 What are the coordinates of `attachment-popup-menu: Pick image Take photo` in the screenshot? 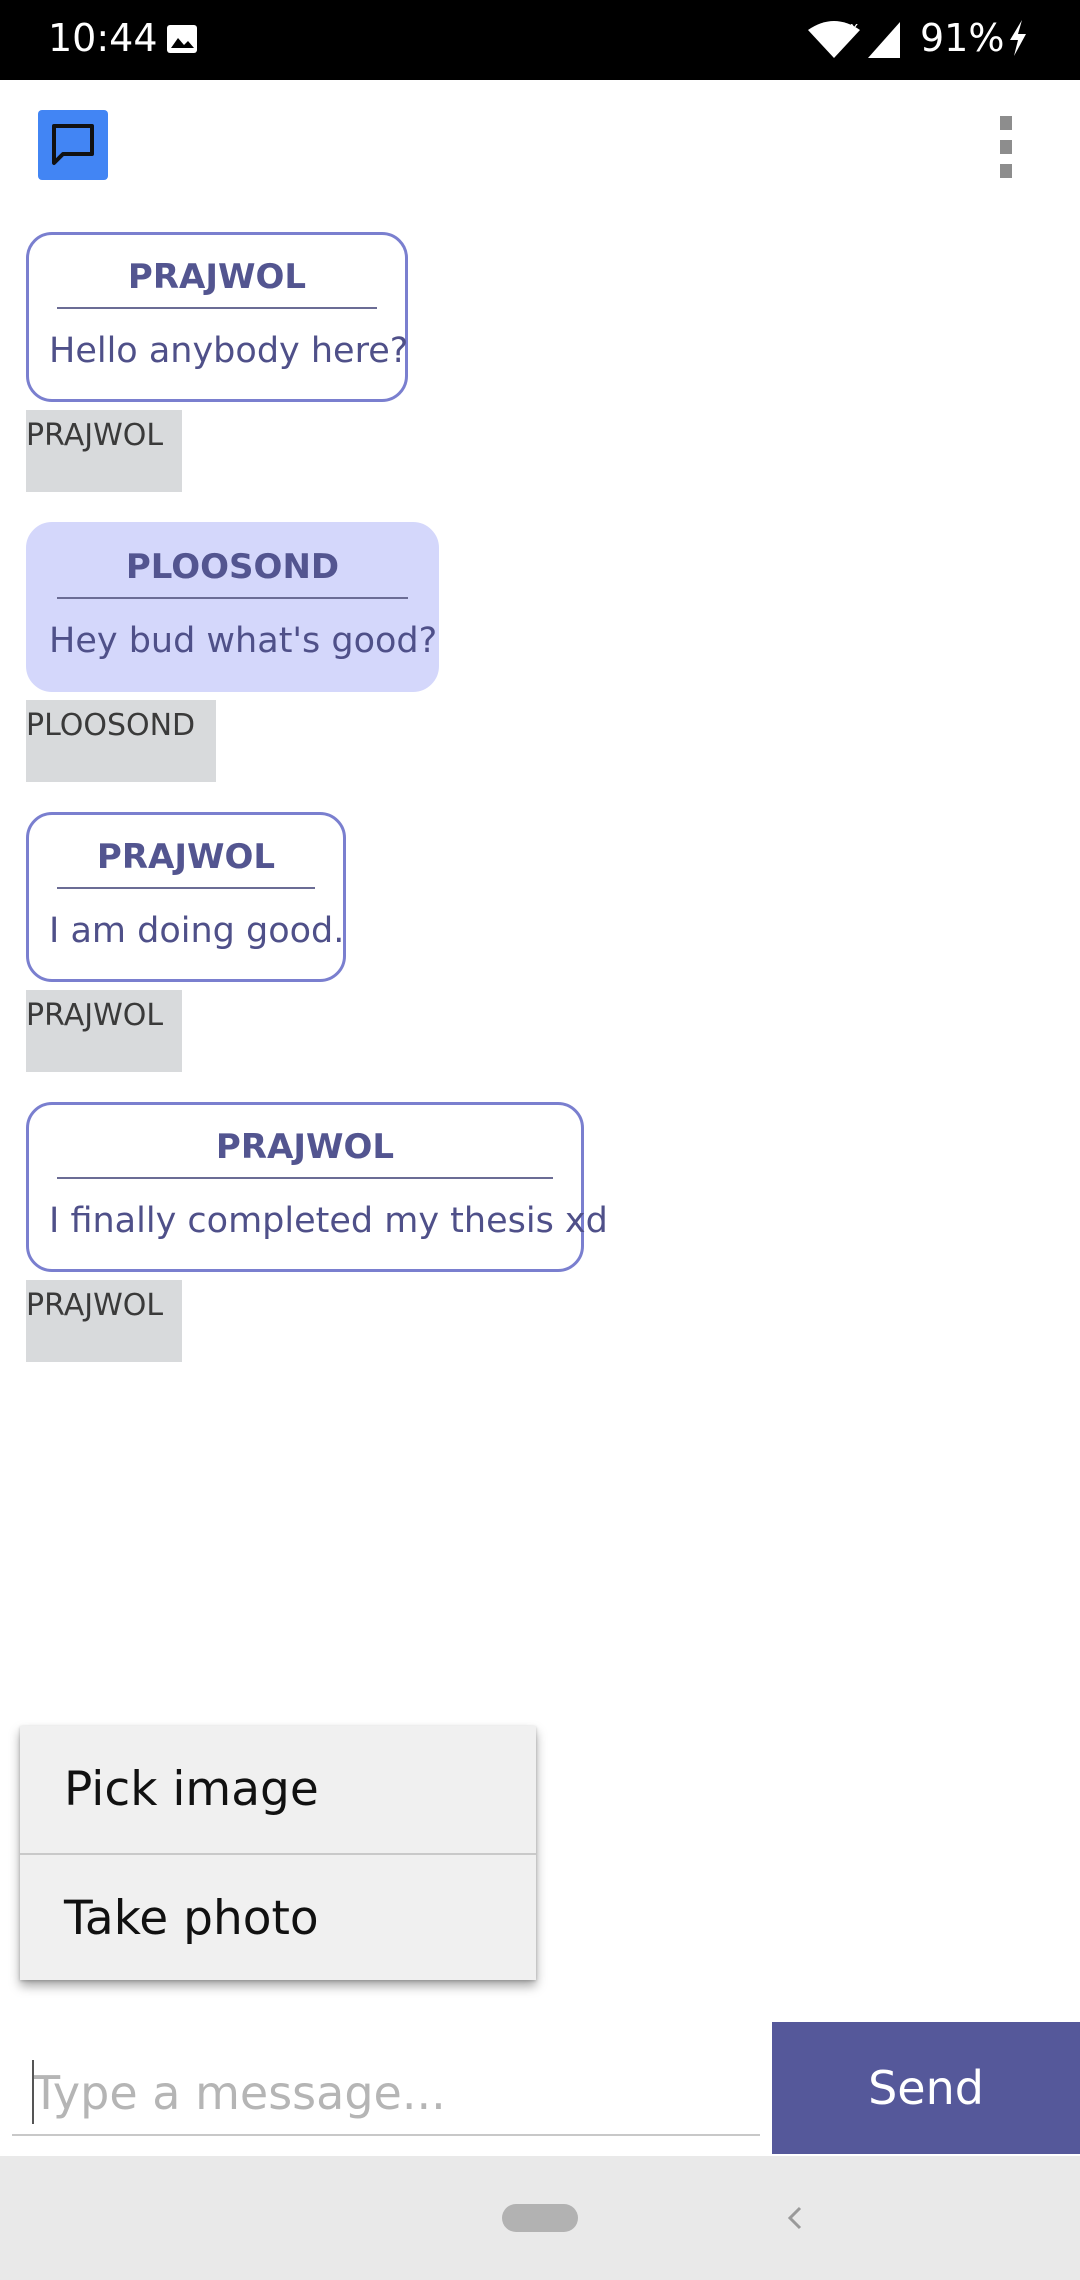 It's located at (278, 1853).